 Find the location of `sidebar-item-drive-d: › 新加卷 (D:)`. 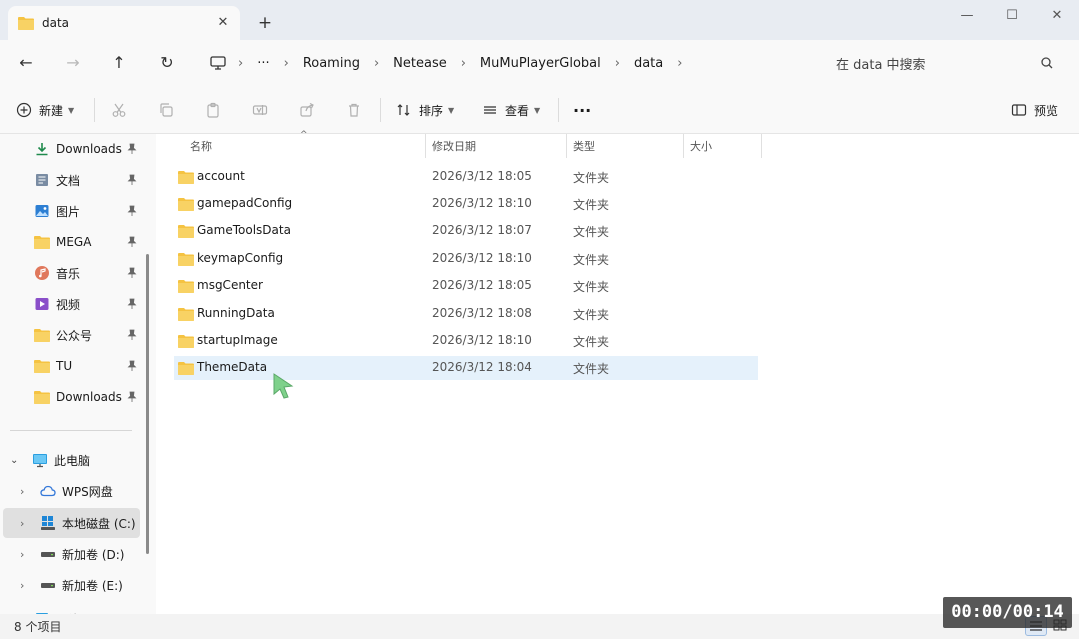

sidebar-item-drive-d: › 新加卷 (D:) is located at coordinates (70, 554).